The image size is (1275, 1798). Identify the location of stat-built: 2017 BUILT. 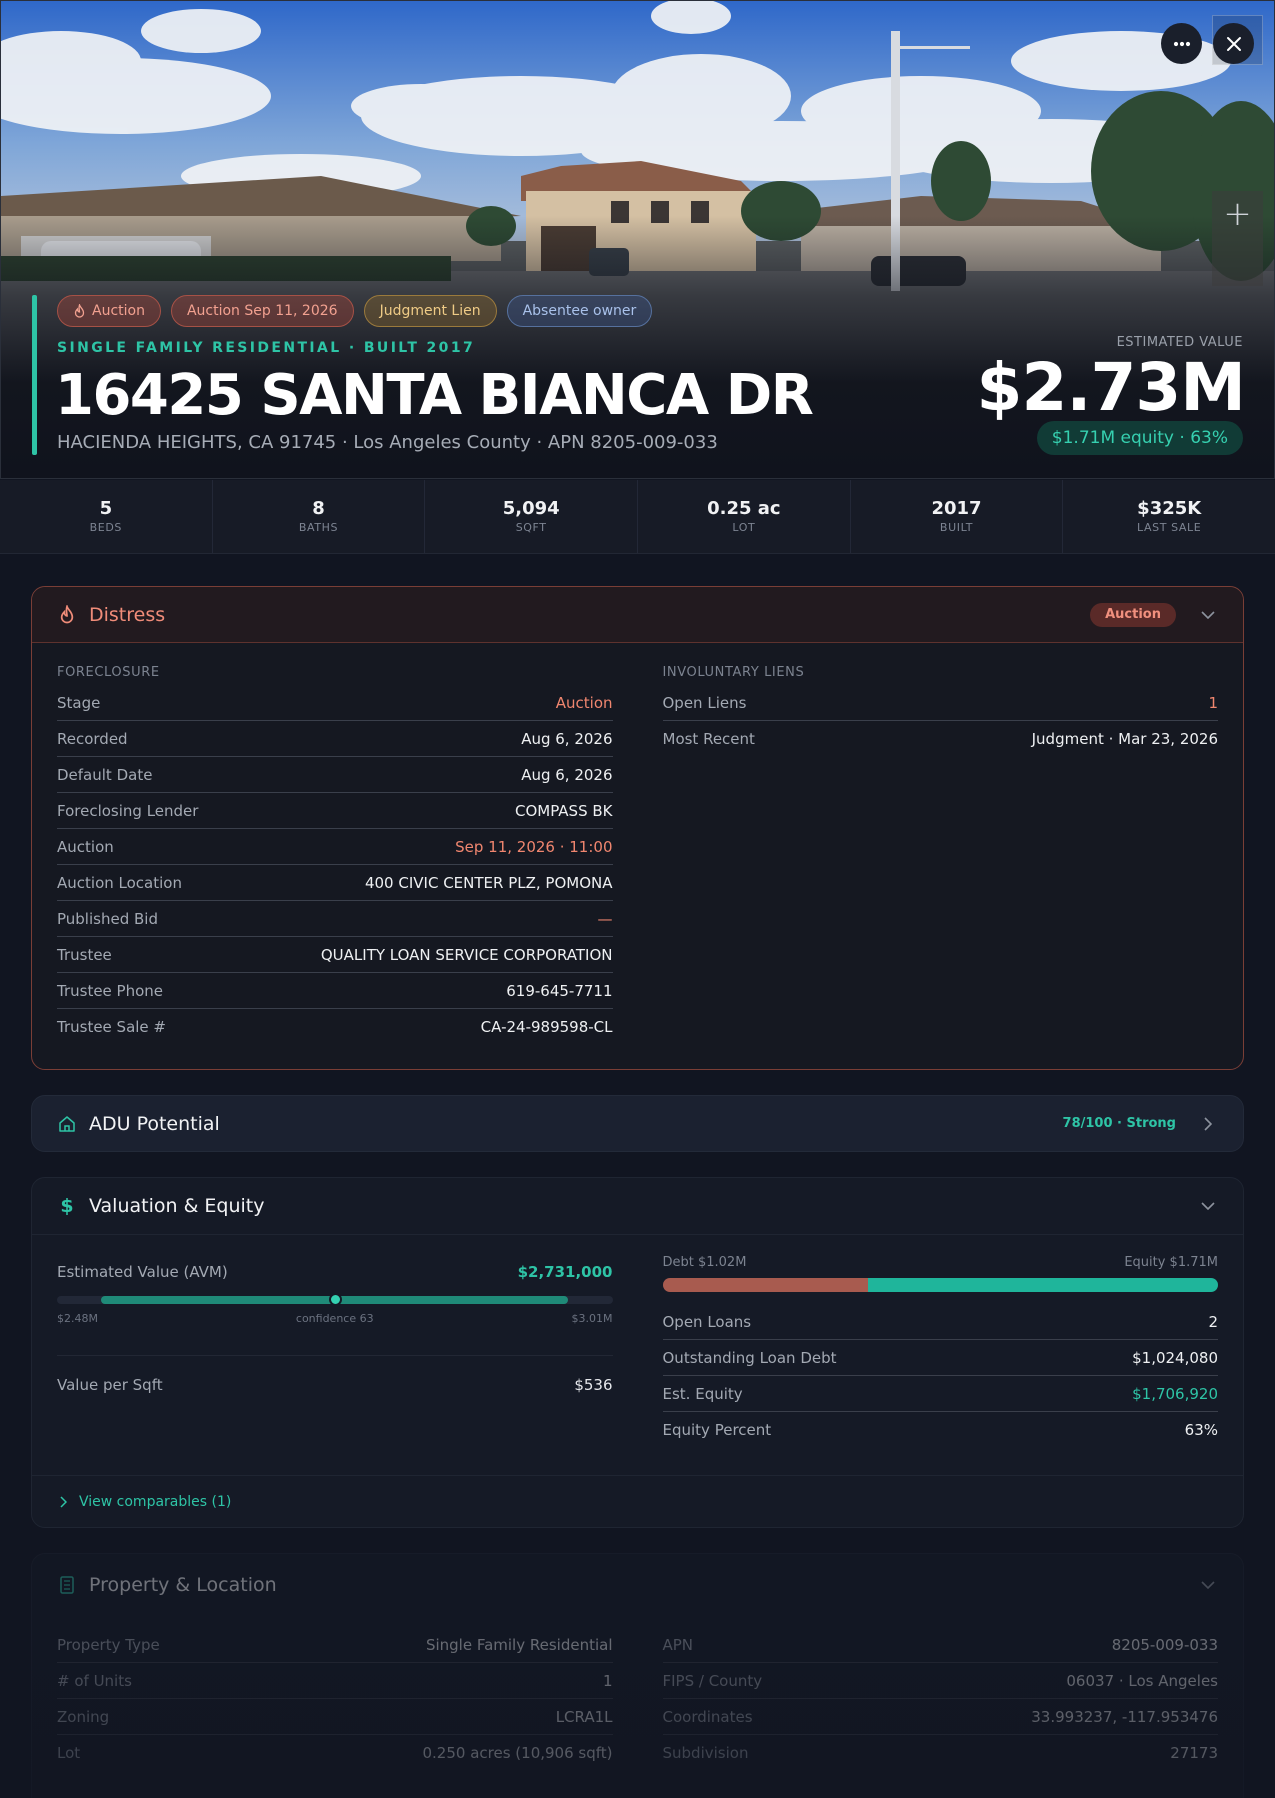
(957, 516).